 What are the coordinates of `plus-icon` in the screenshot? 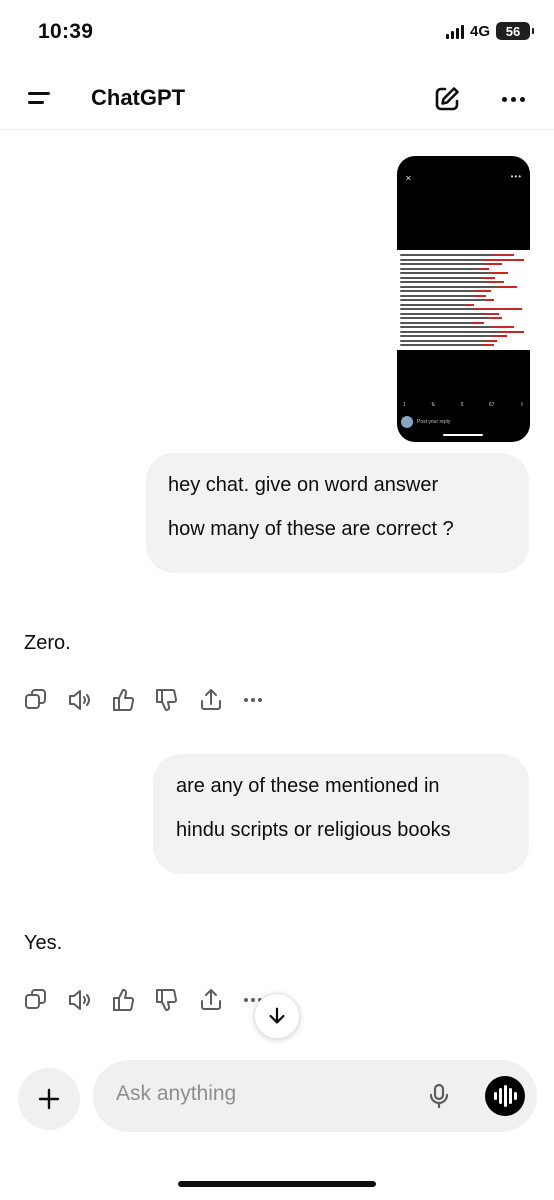 It's located at (49, 1099).